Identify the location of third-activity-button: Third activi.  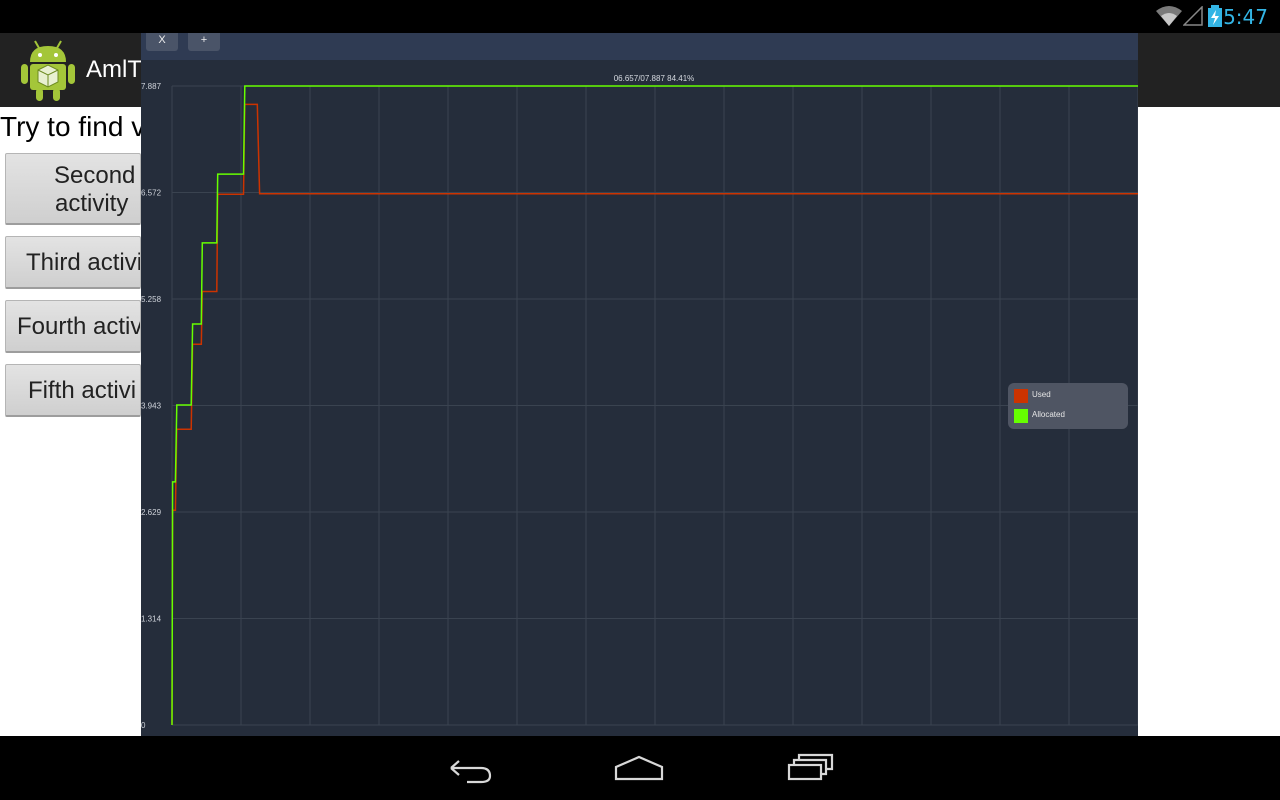
(73, 262).